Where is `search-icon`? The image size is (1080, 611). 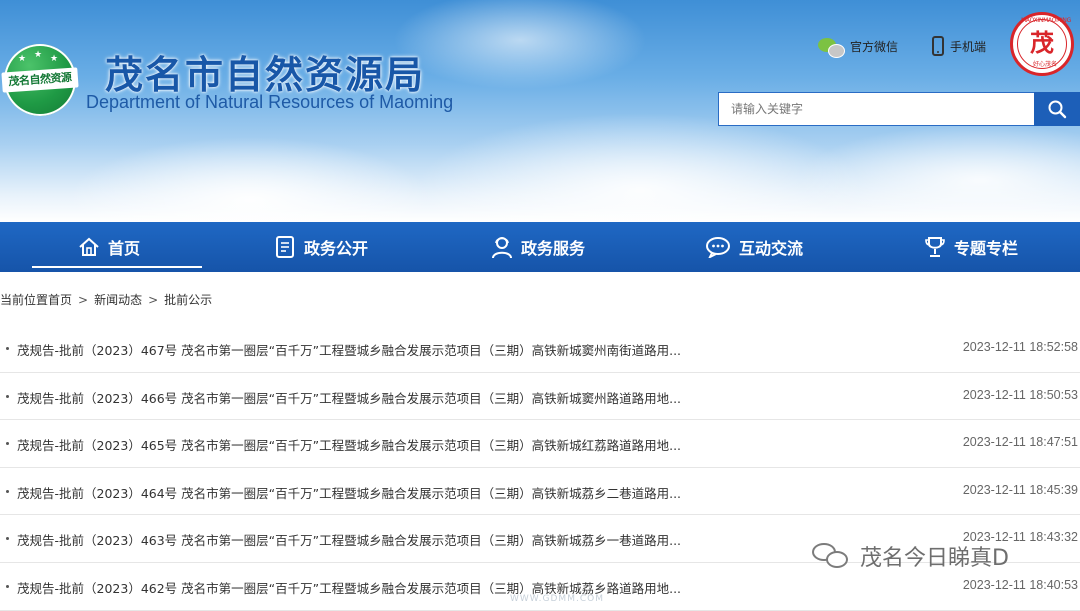 search-icon is located at coordinates (1057, 109).